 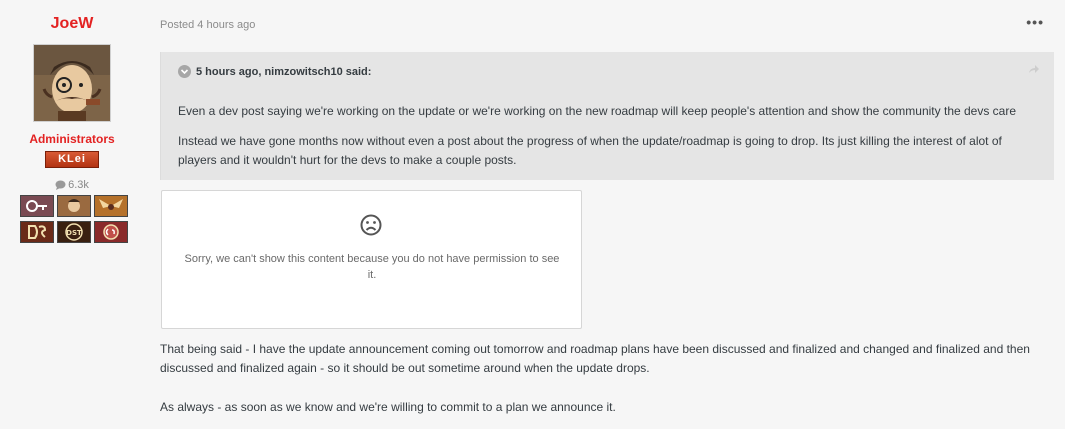 What do you see at coordinates (72, 139) in the screenshot?
I see `user-group: Administrators` at bounding box center [72, 139].